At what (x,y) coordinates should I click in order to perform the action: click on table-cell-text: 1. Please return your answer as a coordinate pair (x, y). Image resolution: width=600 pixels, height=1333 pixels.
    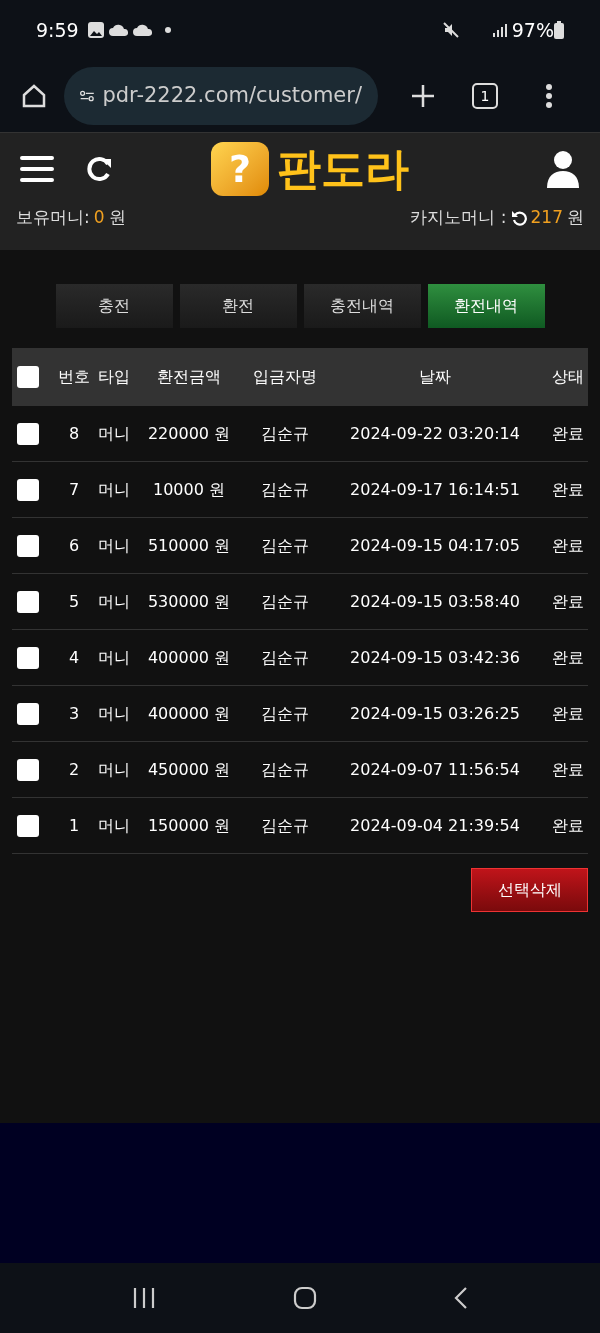
    Looking at the image, I should click on (74, 825).